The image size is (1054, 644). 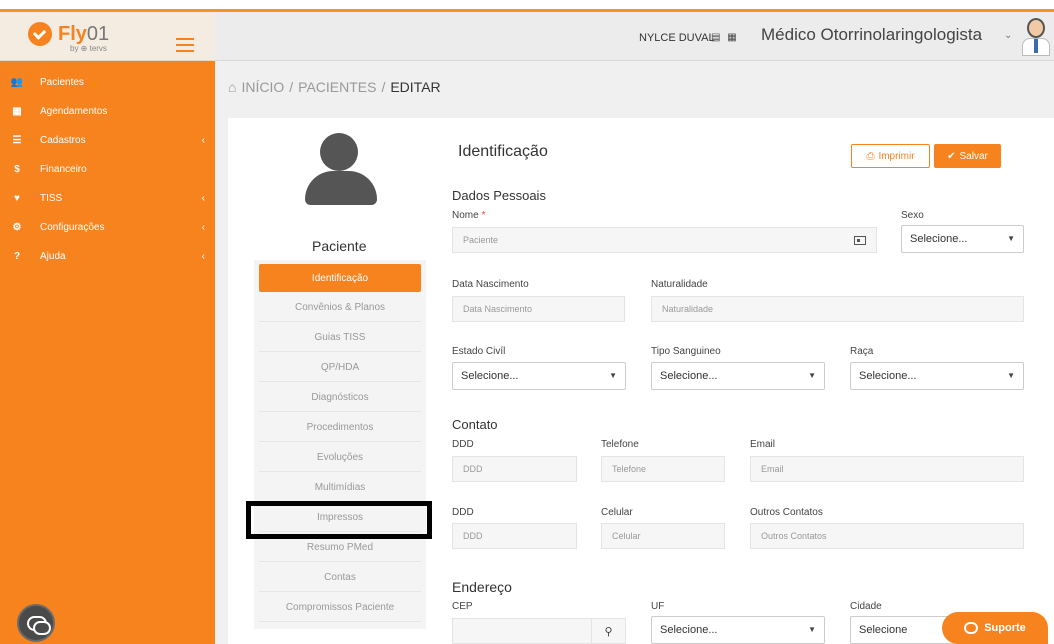 What do you see at coordinates (63, 140) in the screenshot?
I see `sidebar-item-label: Cadastros` at bounding box center [63, 140].